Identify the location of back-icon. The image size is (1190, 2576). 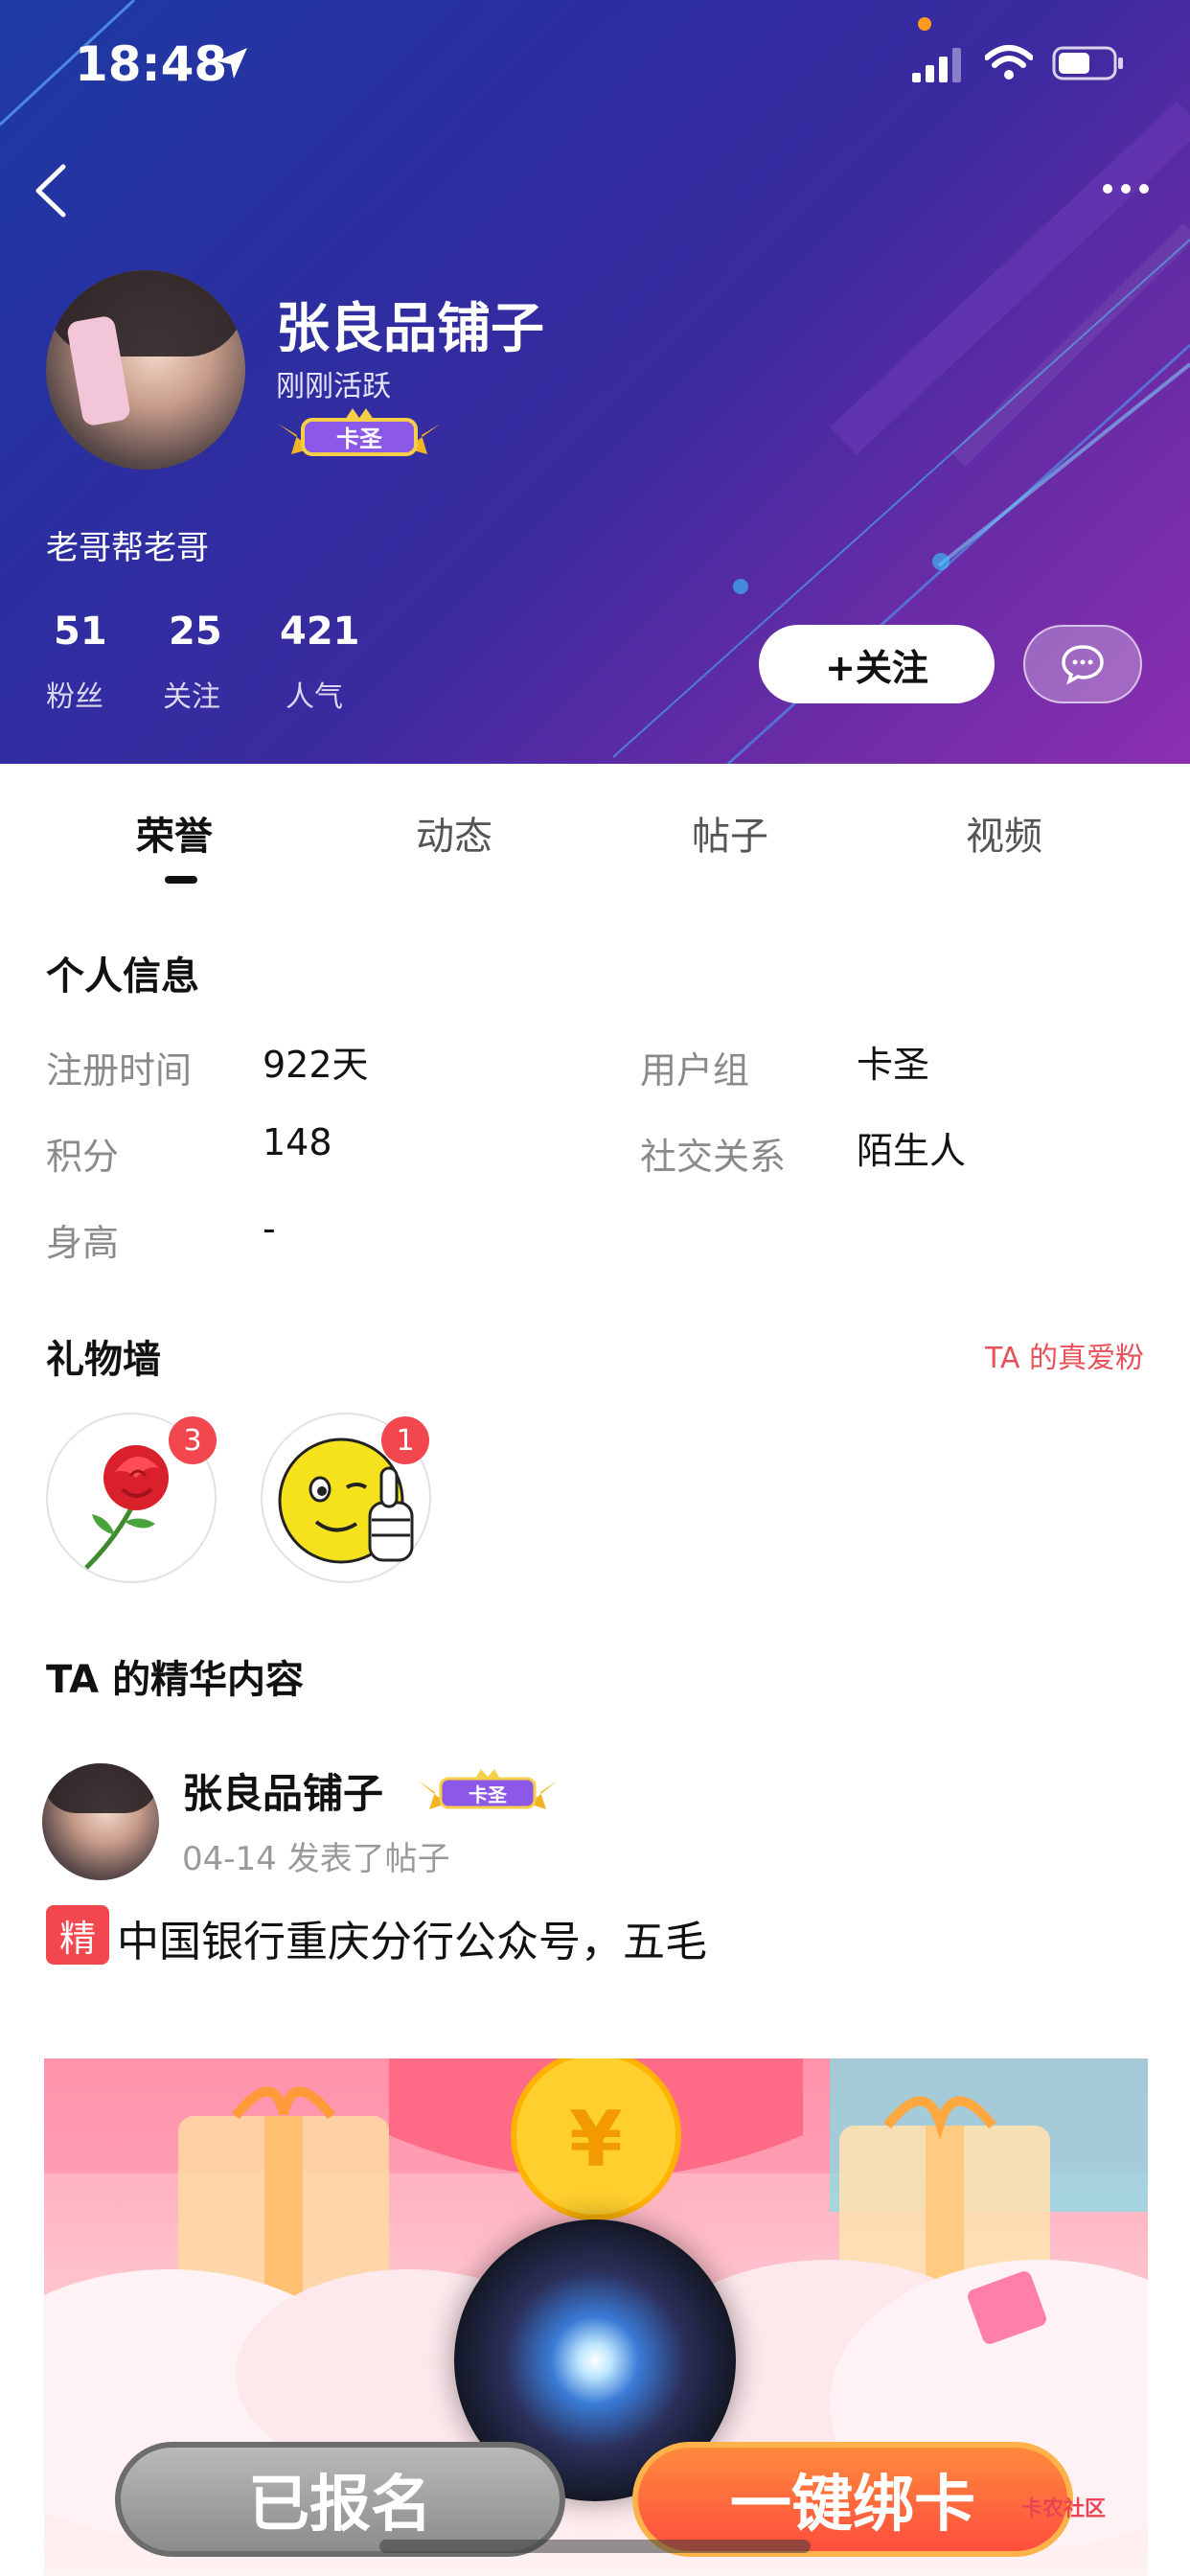
(50, 190).